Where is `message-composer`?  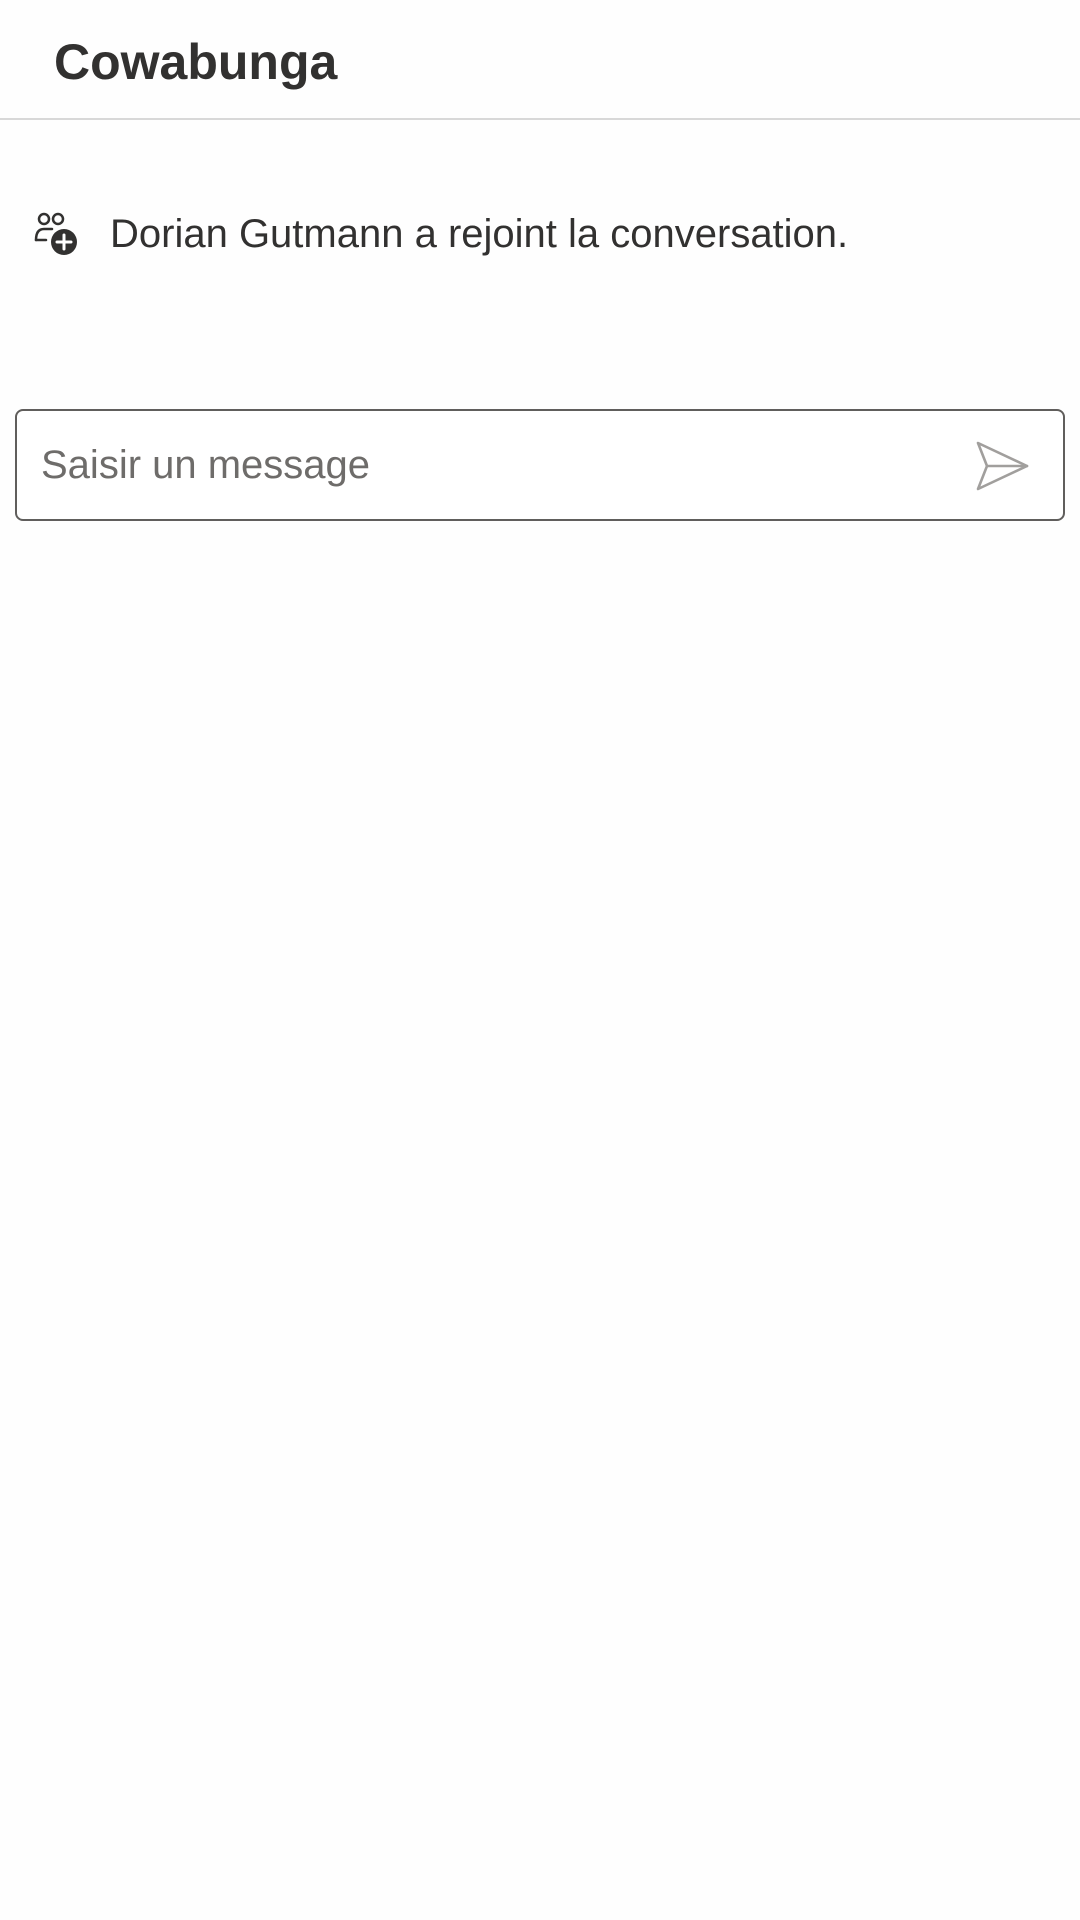
message-composer is located at coordinates (540, 465).